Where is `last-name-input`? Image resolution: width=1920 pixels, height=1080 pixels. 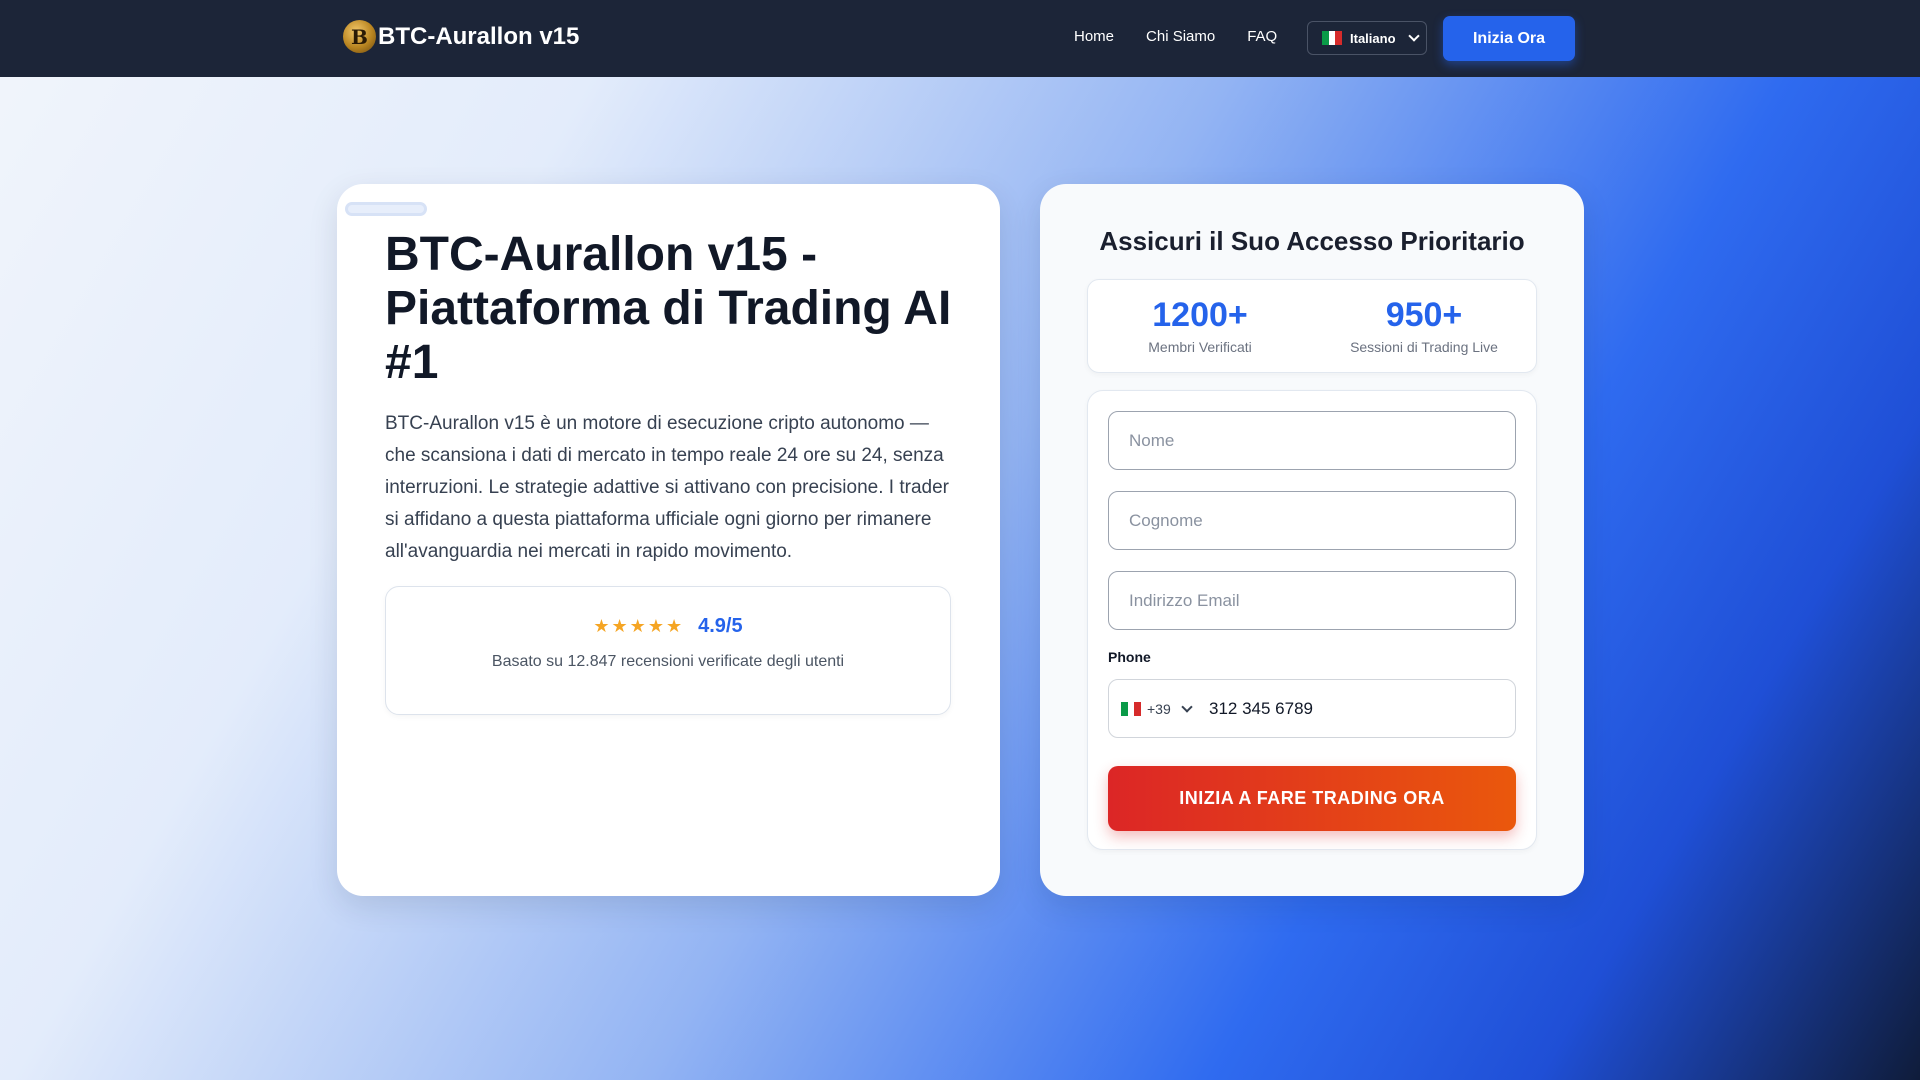 last-name-input is located at coordinates (1312, 520).